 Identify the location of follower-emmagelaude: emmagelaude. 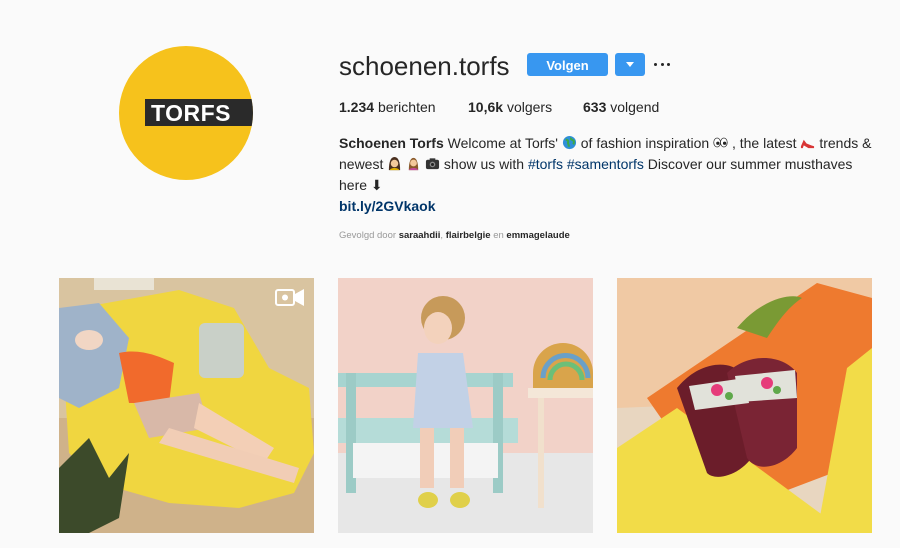
(537, 235).